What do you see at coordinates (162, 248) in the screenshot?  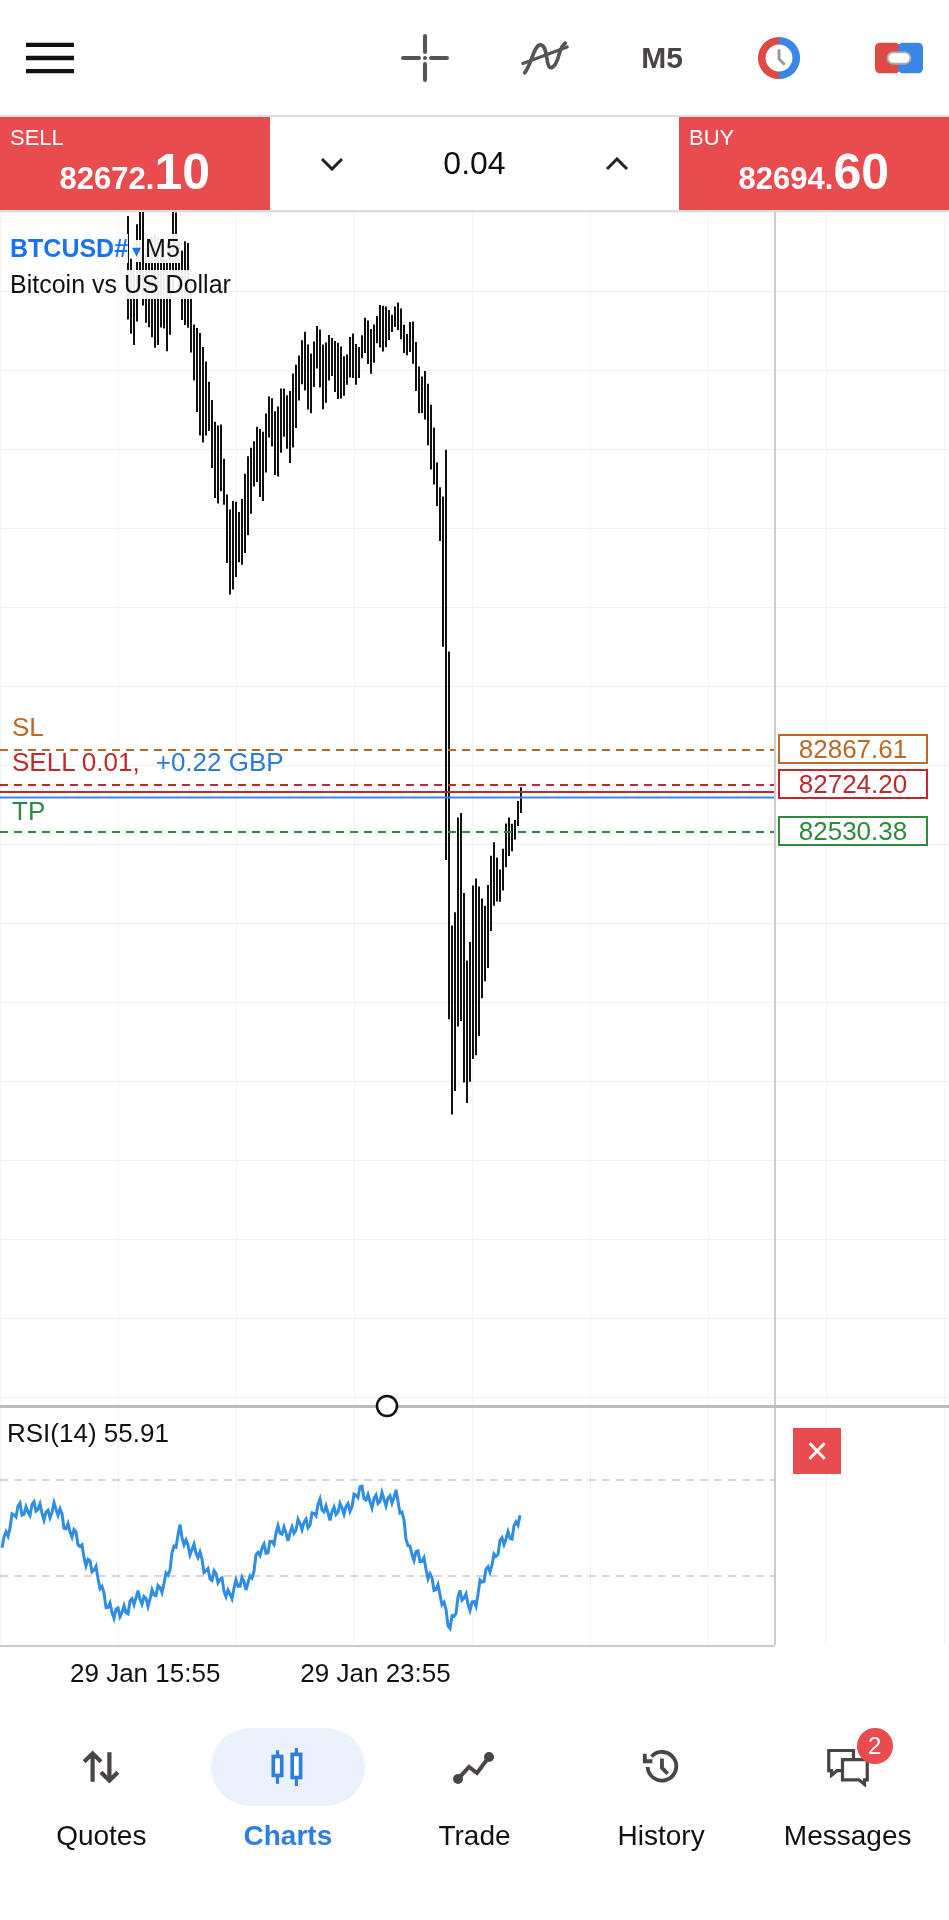 I see `chart-timeframe: M5` at bounding box center [162, 248].